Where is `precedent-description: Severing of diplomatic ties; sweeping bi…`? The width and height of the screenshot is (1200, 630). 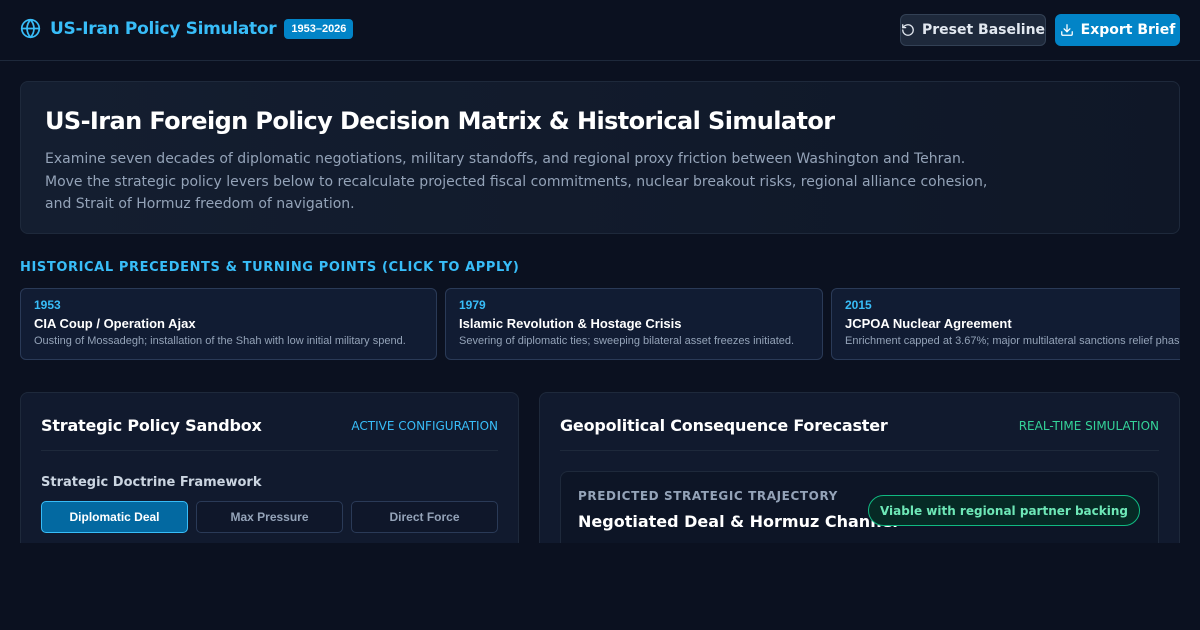
precedent-description: Severing of diplomatic ties; sweeping bi… is located at coordinates (627, 341).